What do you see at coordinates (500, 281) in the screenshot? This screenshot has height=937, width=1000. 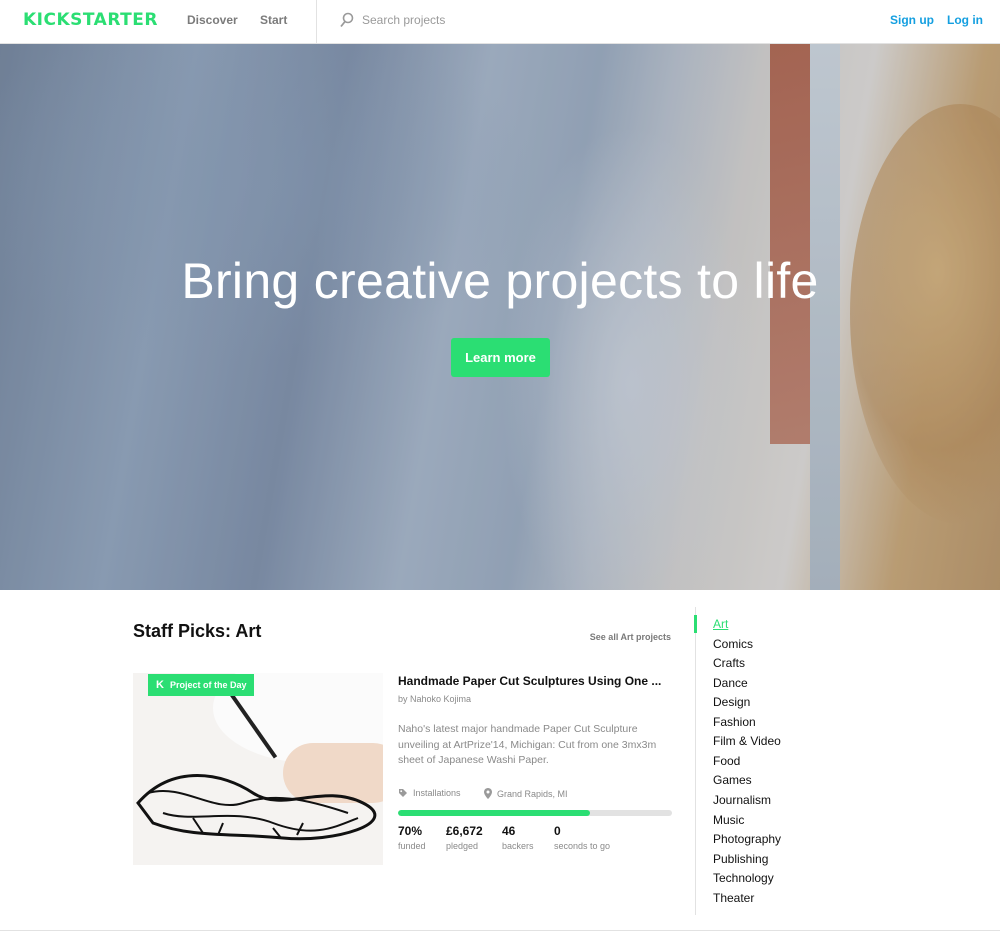 I see `hero-title: Bring creative projects to life` at bounding box center [500, 281].